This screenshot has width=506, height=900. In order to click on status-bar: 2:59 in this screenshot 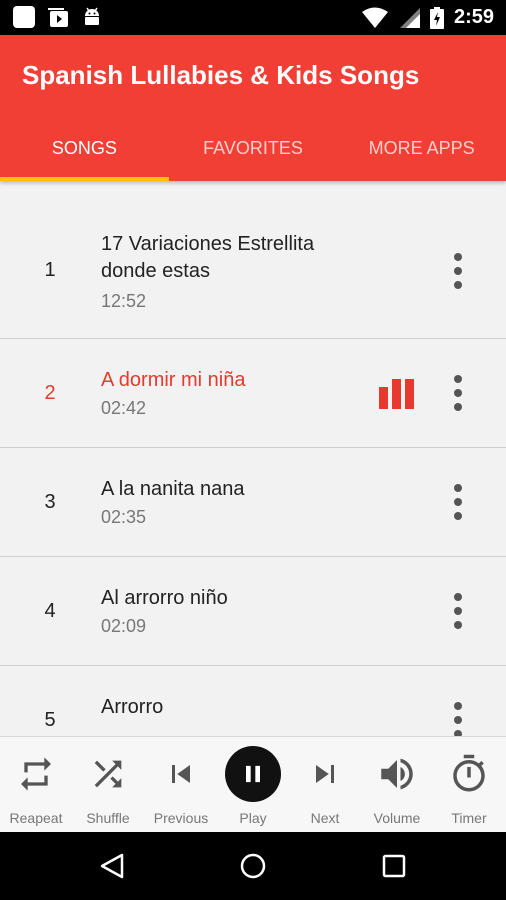, I will do `click(253, 17)`.